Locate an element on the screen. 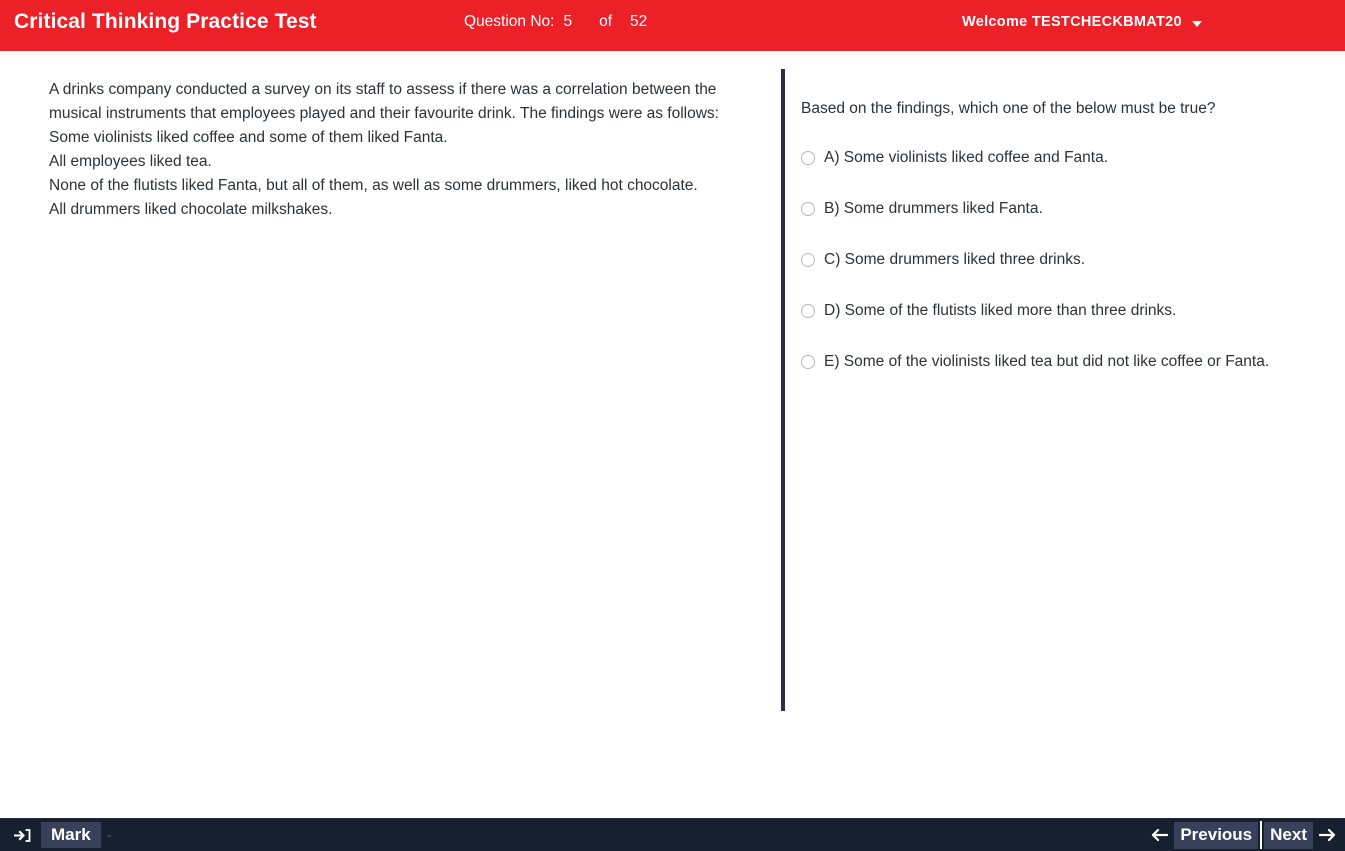 The image size is (1345, 851). previous-button: Previous is located at coordinates (1204, 835).